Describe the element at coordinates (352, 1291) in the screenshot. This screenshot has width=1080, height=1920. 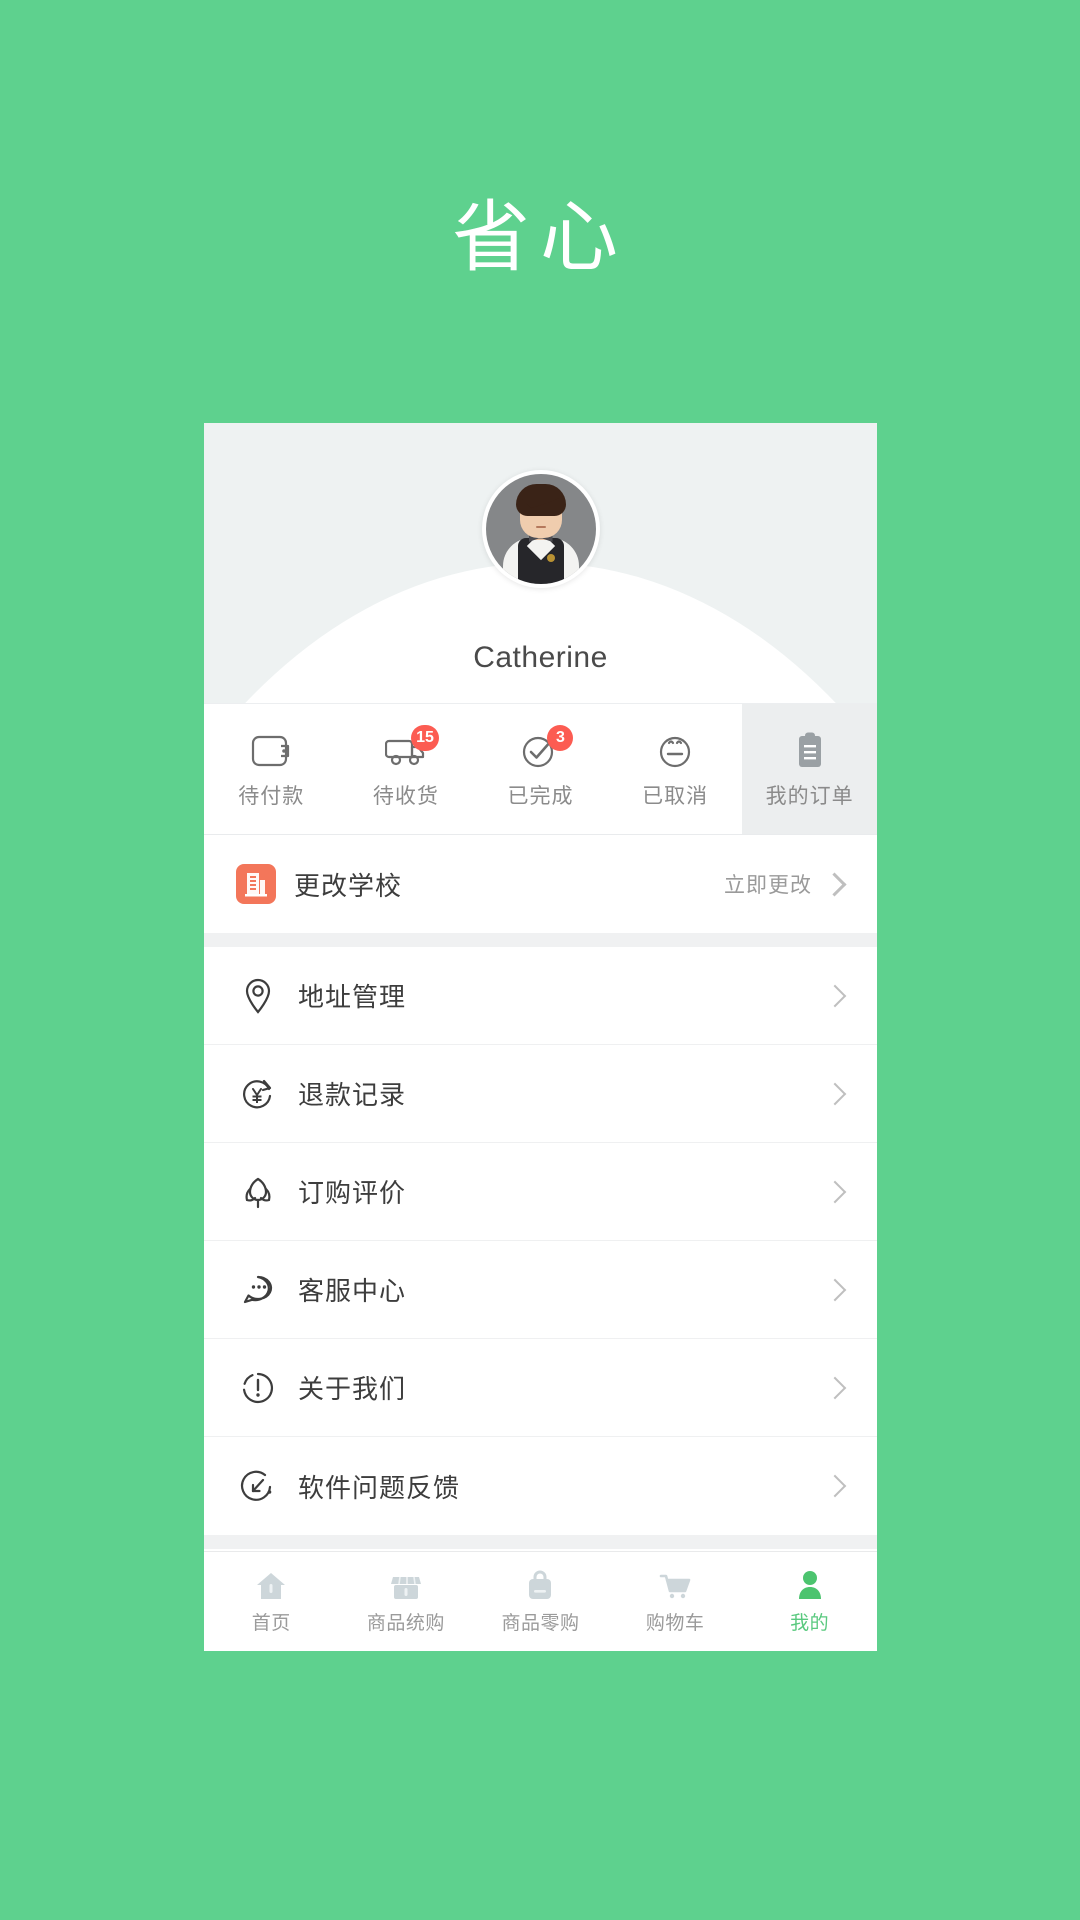
I see `menu-label: 客服中心` at that location.